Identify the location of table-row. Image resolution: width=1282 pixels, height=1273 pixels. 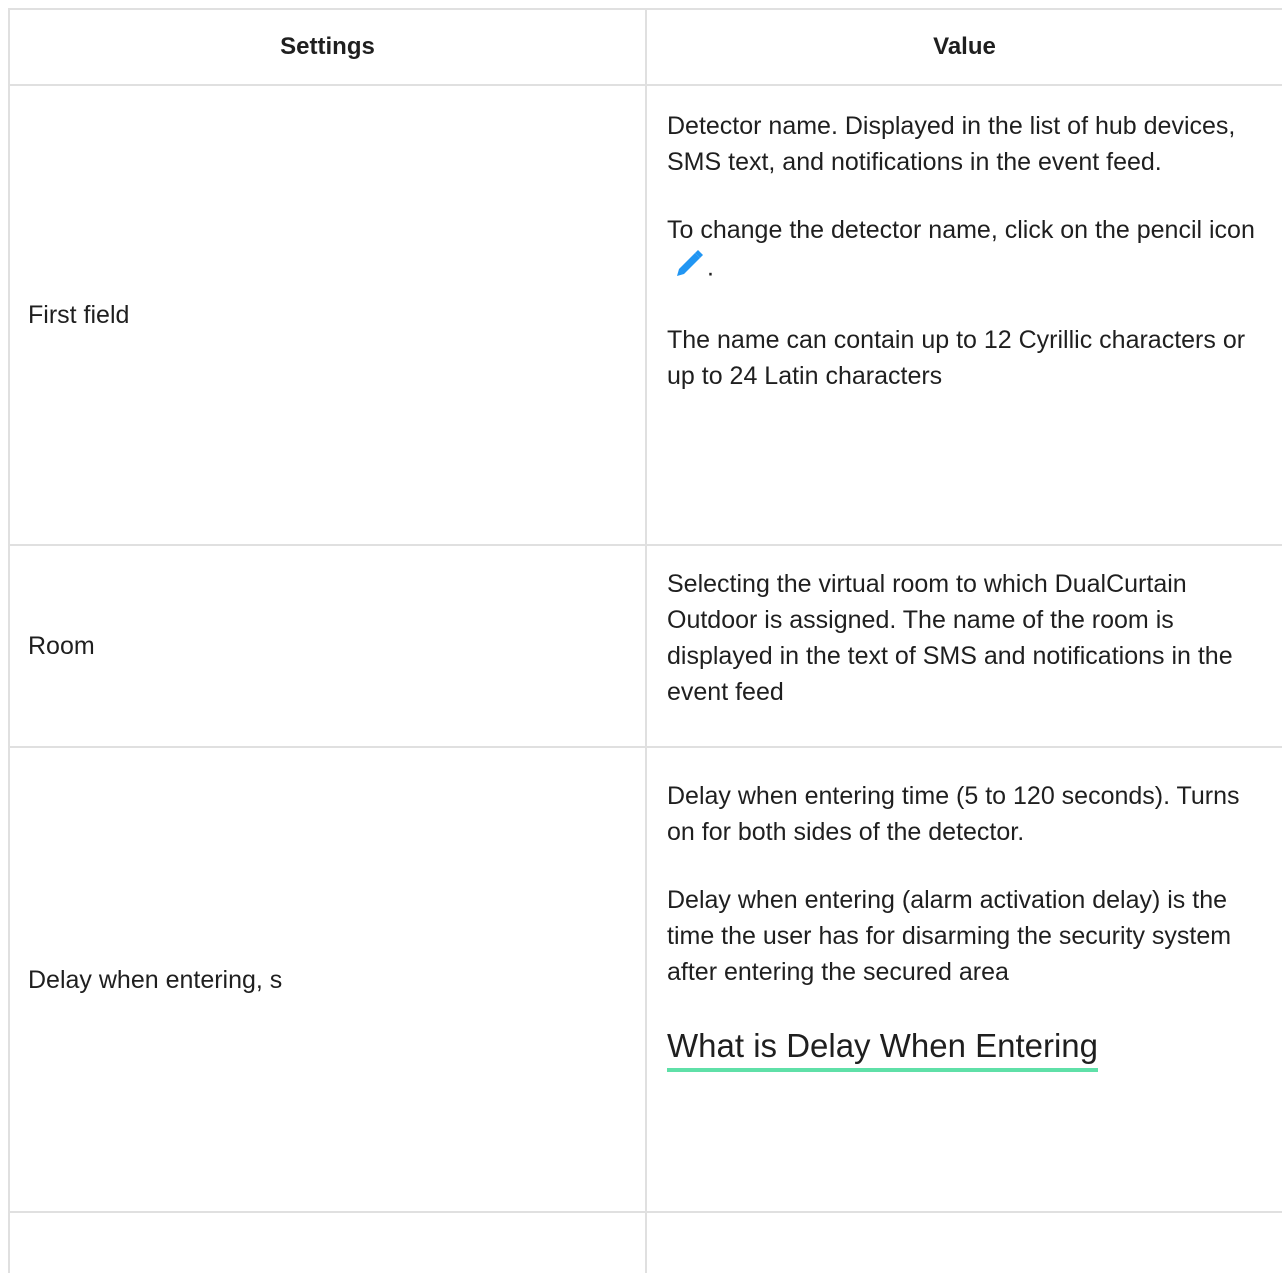
(646, 1243).